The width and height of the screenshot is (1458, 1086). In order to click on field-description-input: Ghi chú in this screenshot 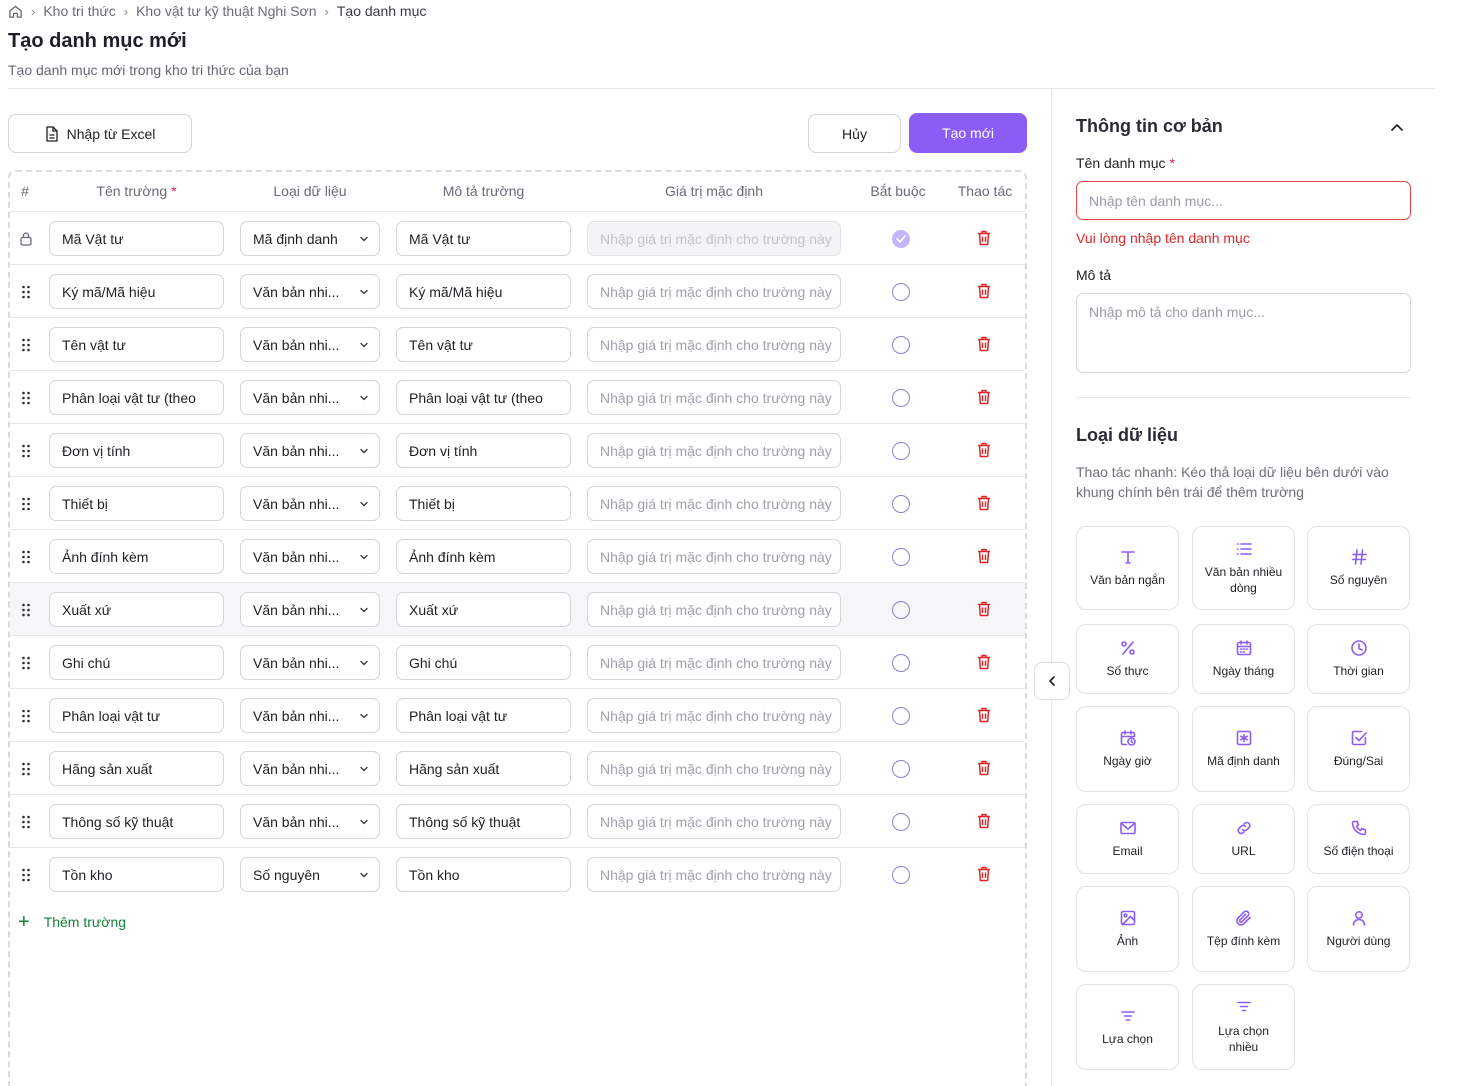, I will do `click(483, 662)`.